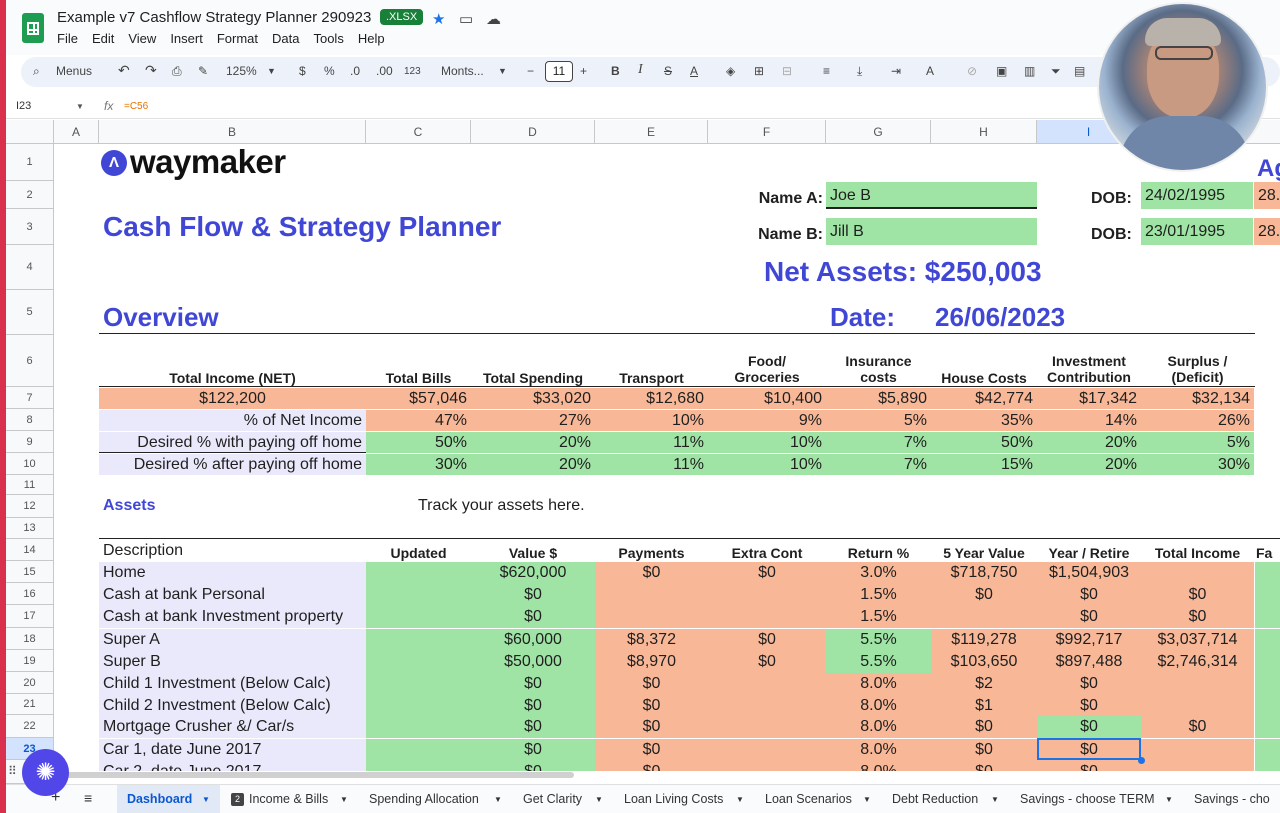  What do you see at coordinates (859, 71) in the screenshot?
I see `vertical-align-icon: ⤓` at bounding box center [859, 71].